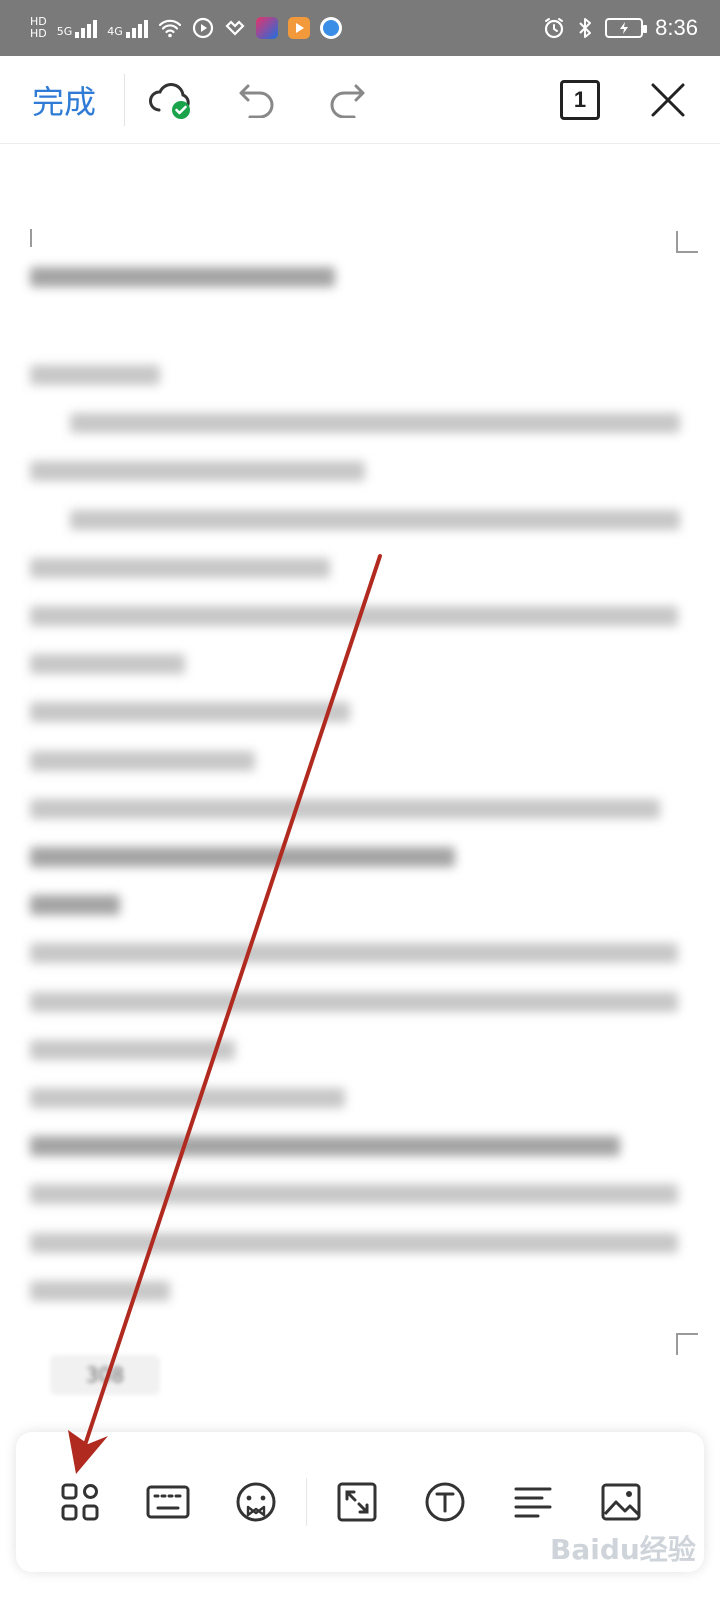 The width and height of the screenshot is (720, 1600). I want to click on crop-mark-bottom-right, so click(687, 1344).